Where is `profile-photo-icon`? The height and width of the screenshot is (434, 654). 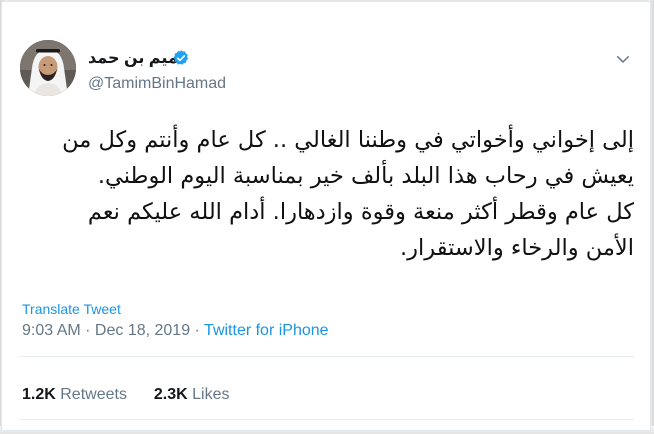
profile-photo-icon is located at coordinates (48, 68).